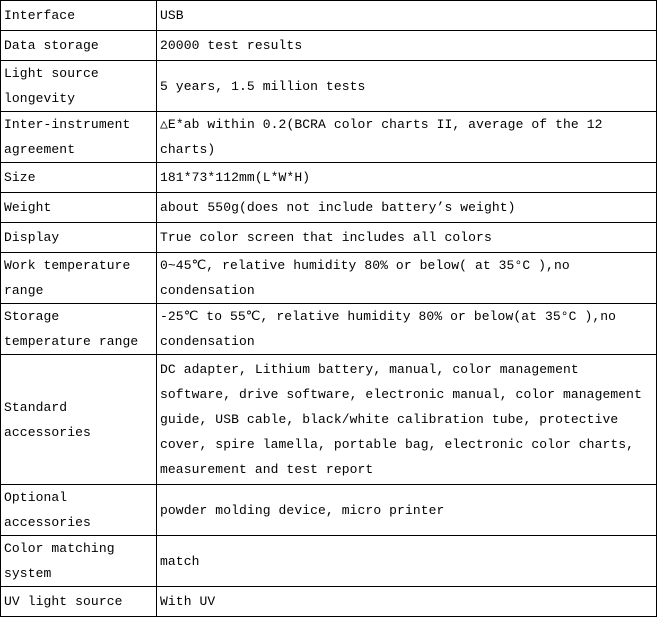 This screenshot has width=667, height=617. Describe the element at coordinates (78, 237) in the screenshot. I see `parameter-label-cell: Display` at that location.